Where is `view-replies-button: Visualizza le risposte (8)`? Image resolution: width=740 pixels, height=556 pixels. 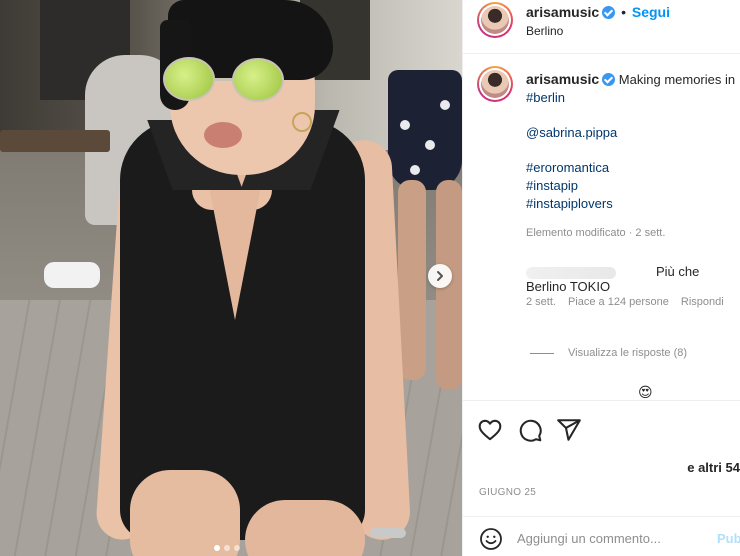 view-replies-button: Visualizza le risposte (8) is located at coordinates (608, 353).